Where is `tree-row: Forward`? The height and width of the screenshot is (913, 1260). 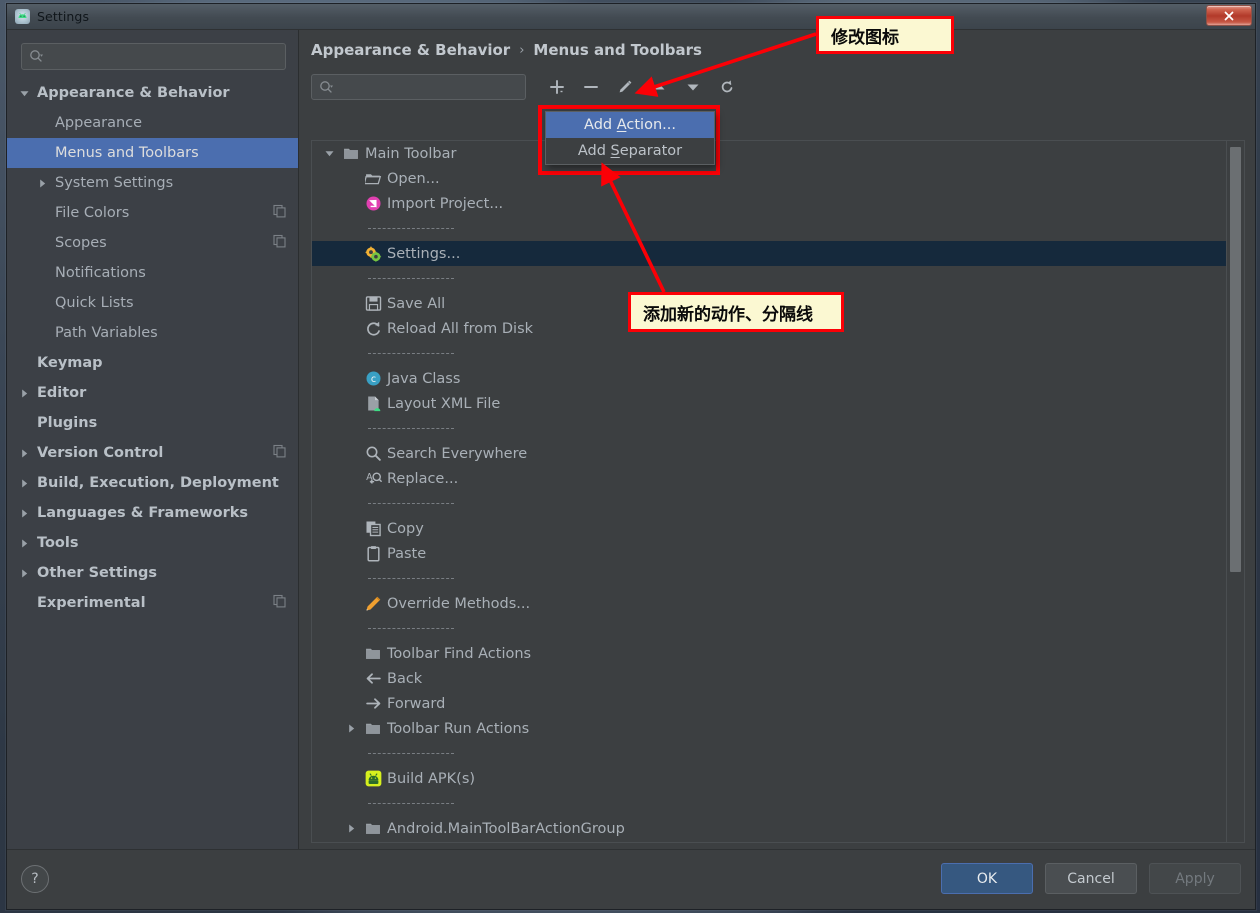 tree-row: Forward is located at coordinates (769, 703).